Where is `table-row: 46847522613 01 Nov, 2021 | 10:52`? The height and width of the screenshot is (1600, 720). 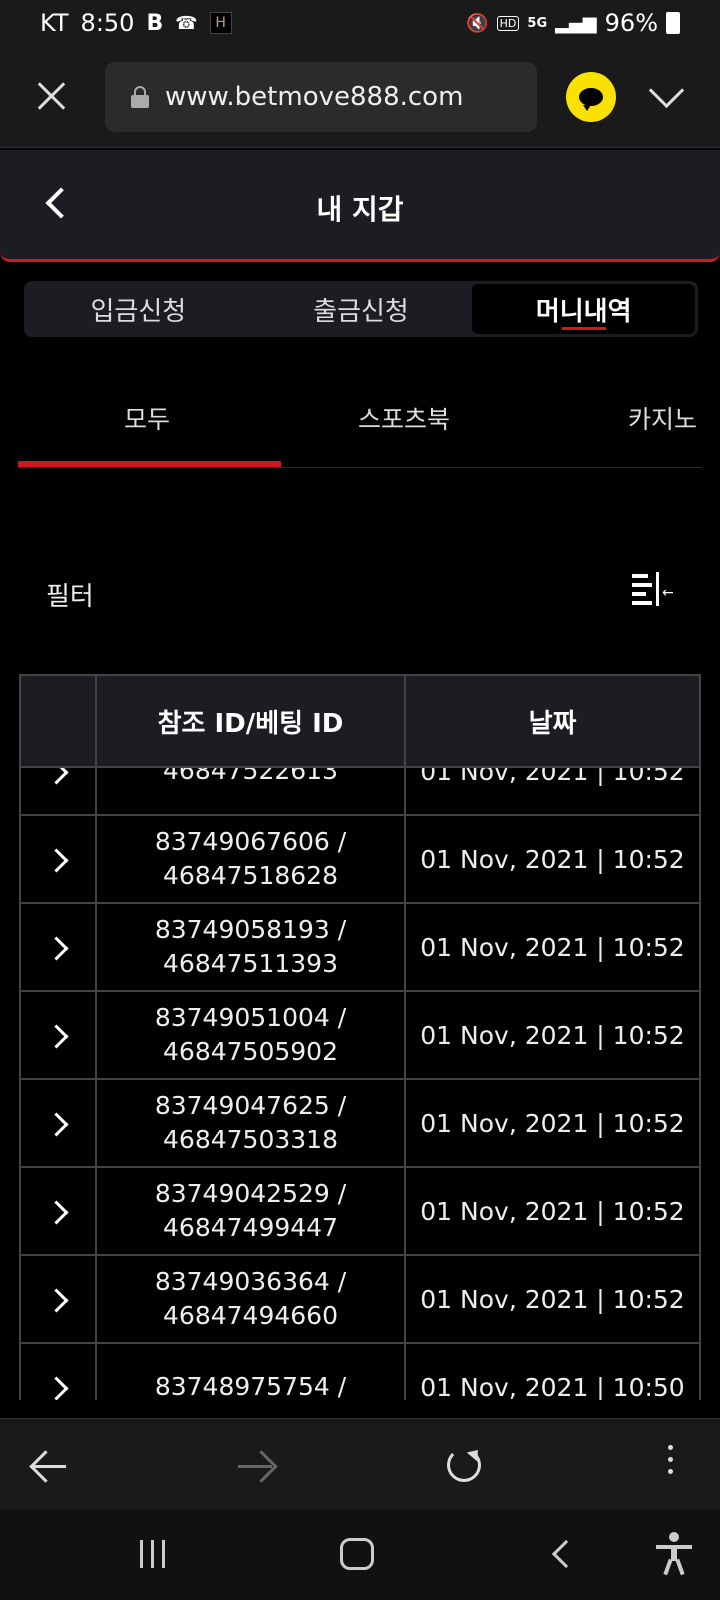 table-row: 46847522613 01 Nov, 2021 | 10:52 is located at coordinates (360, 792).